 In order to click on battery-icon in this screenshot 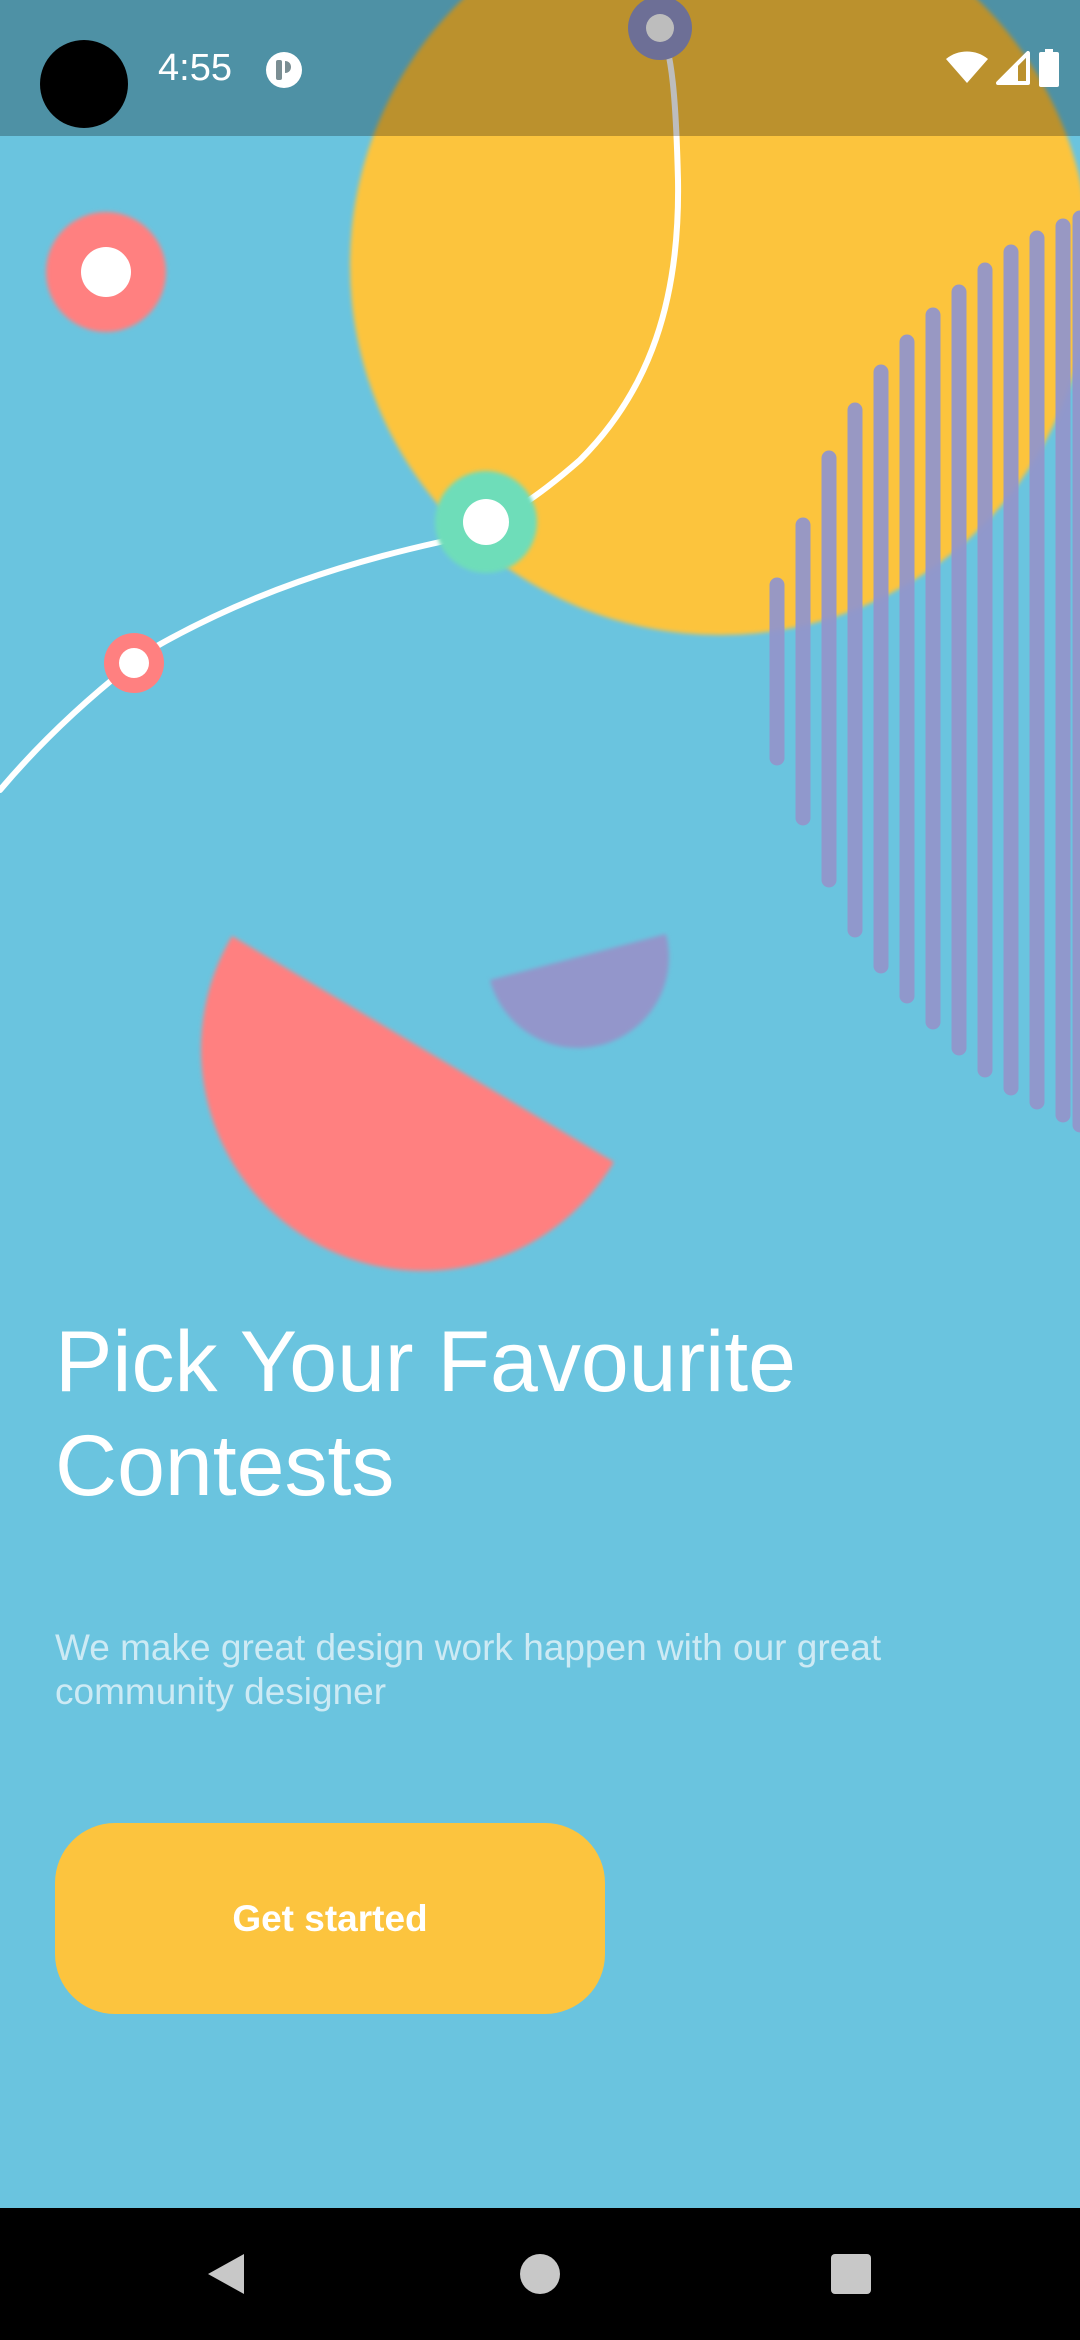, I will do `click(1049, 68)`.